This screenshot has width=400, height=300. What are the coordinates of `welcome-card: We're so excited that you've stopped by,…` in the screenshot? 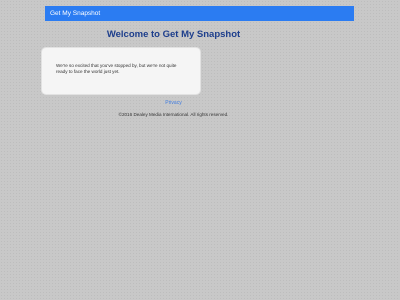 It's located at (121, 71).